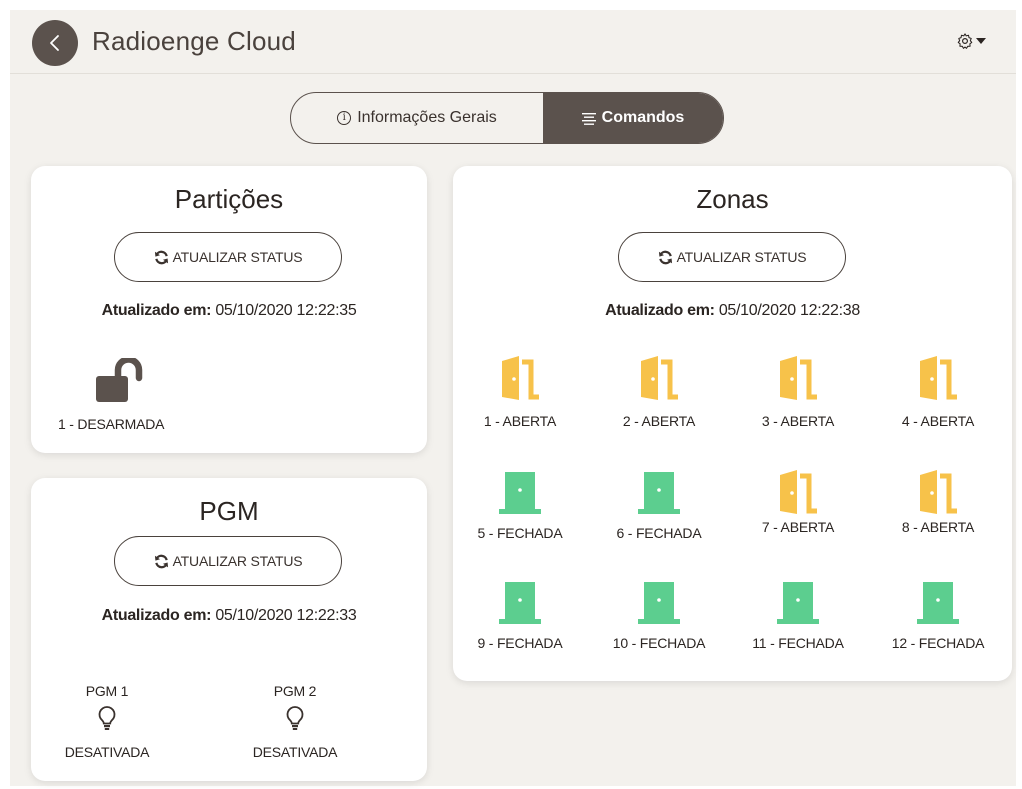  Describe the element at coordinates (286, 615) in the screenshot. I see `updated-value: 05/10/2020 12:22:33` at that location.